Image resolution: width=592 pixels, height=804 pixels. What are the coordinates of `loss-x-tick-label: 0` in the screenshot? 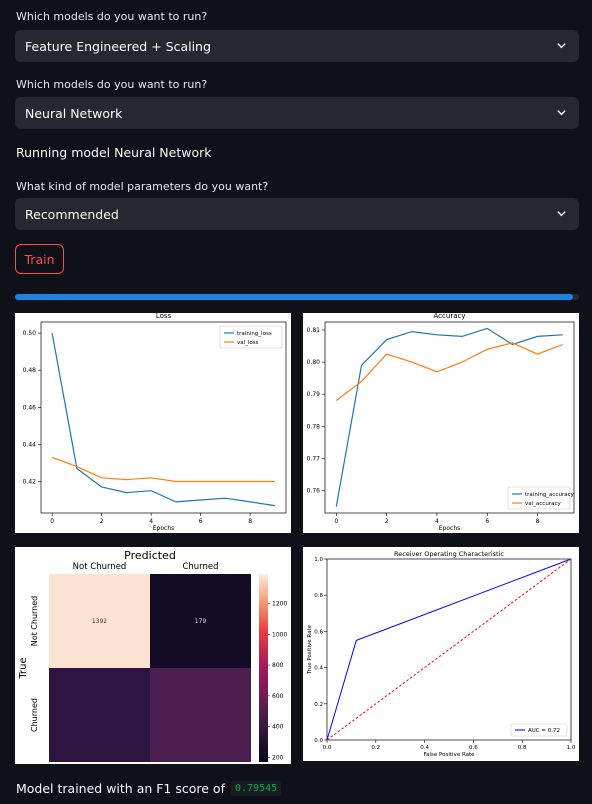 It's located at (52, 521).